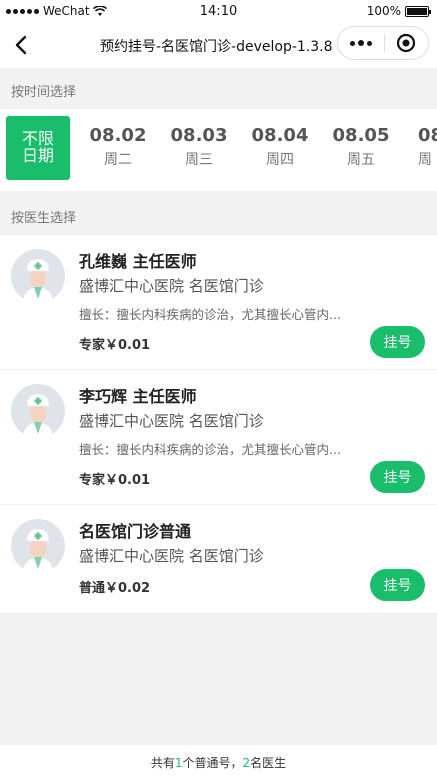 The image size is (437, 780). I want to click on section-time-label: 按时间选择, so click(44, 92).